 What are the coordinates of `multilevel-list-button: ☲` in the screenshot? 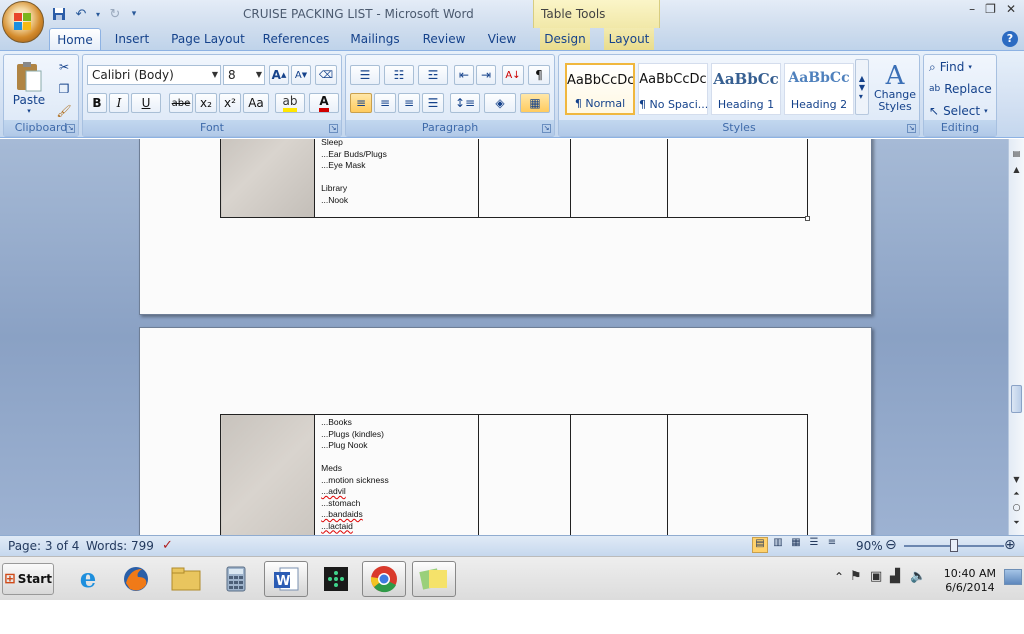 It's located at (433, 75).